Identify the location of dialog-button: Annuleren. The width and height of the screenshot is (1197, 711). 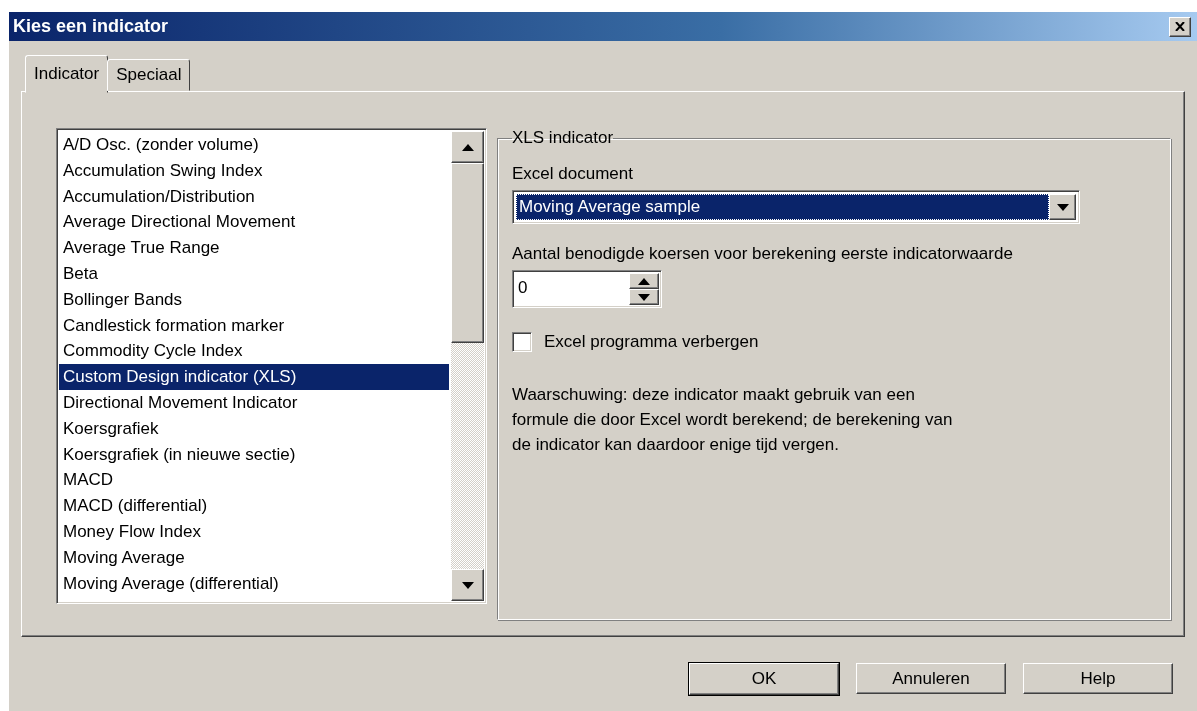
(931, 678).